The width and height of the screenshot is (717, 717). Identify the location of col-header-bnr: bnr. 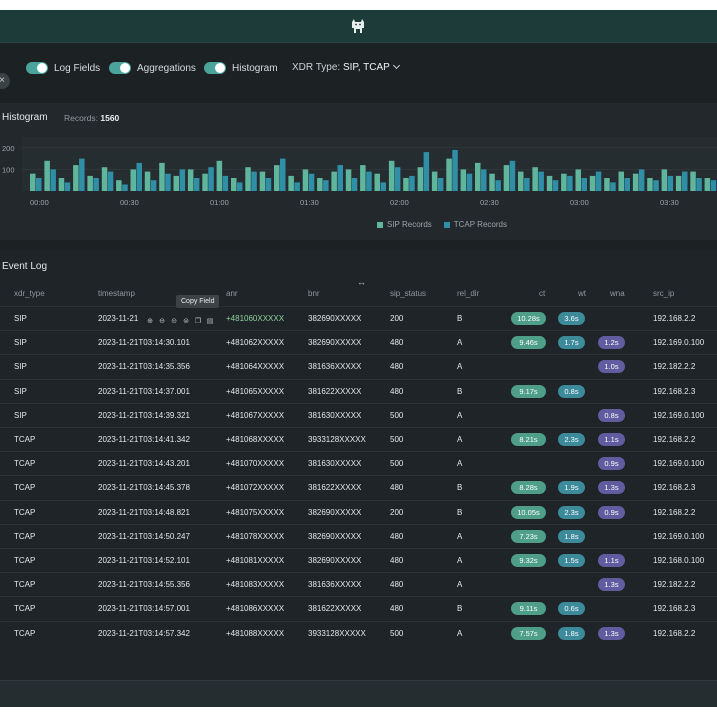
(314, 293).